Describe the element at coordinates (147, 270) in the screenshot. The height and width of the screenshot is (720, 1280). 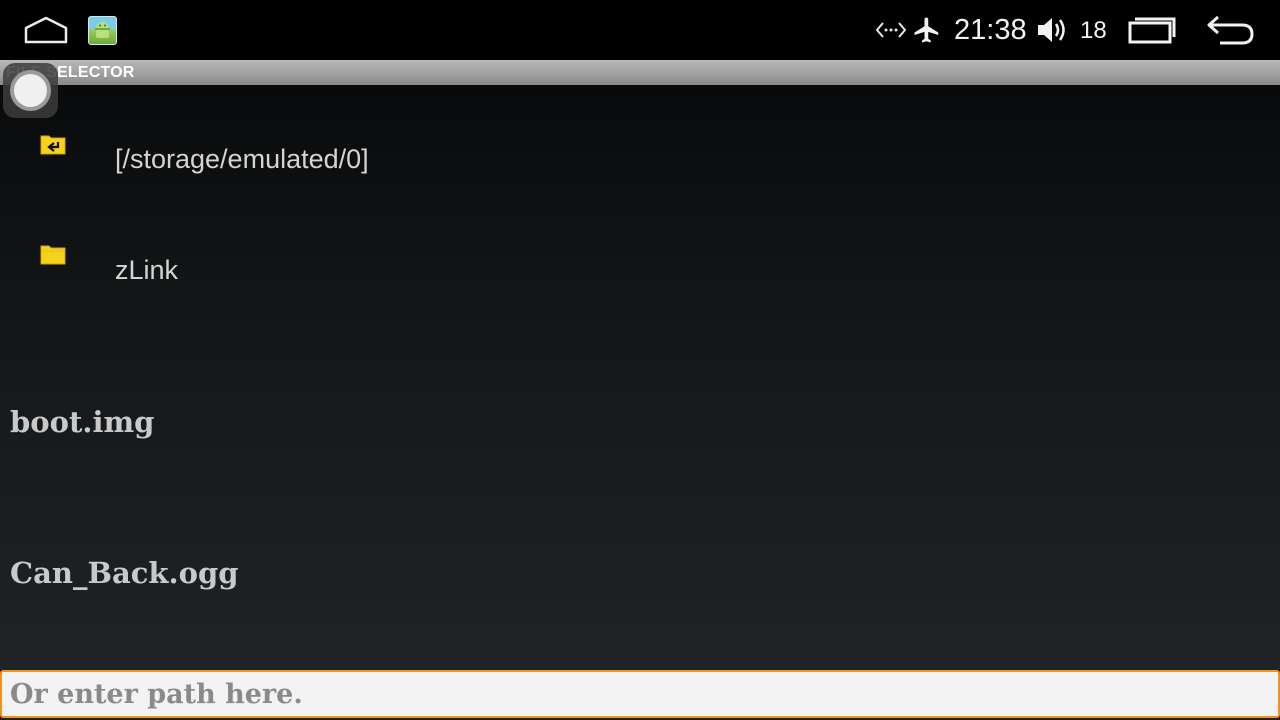
I see `list-item-label: zLink` at that location.